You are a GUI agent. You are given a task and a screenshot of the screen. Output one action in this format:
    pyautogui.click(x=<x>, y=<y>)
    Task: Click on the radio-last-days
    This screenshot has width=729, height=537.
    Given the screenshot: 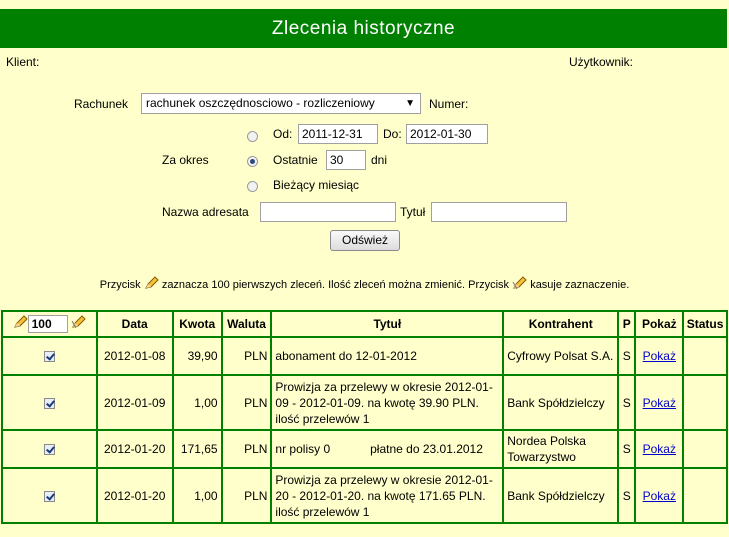 What is the action you would take?
    pyautogui.click(x=252, y=161)
    